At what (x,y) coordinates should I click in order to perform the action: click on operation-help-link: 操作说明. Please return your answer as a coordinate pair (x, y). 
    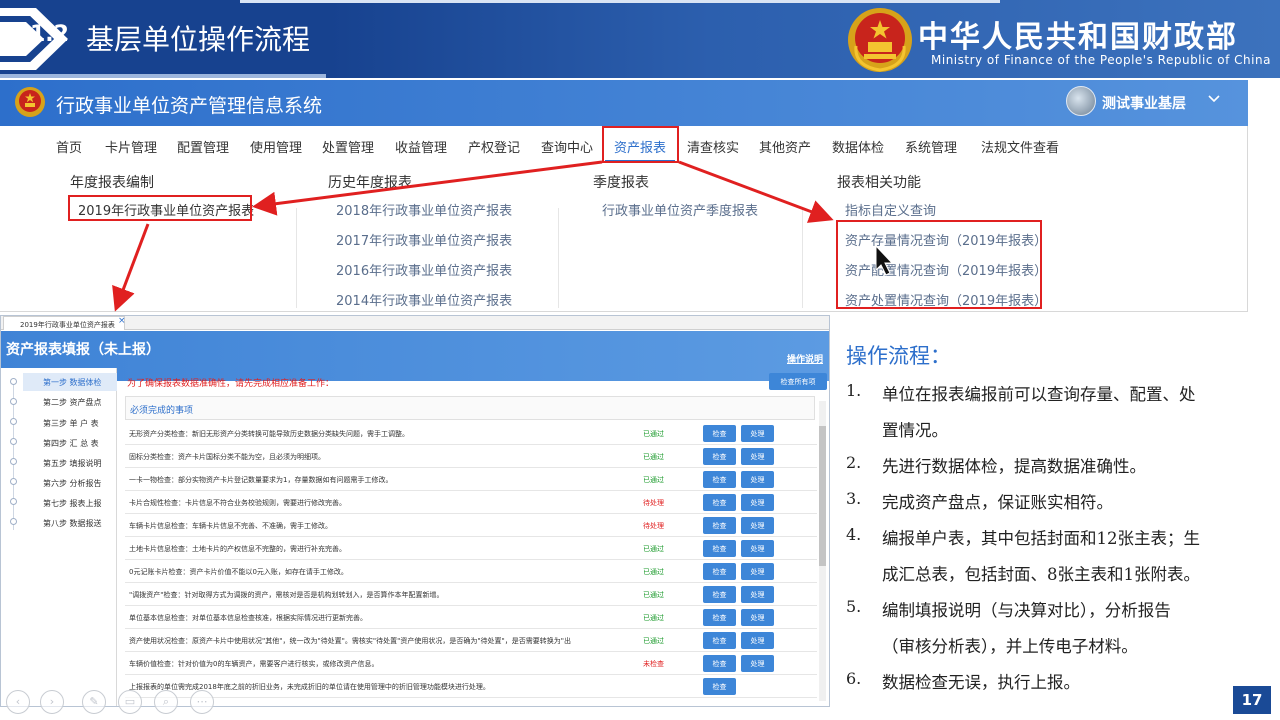
    Looking at the image, I should click on (805, 358).